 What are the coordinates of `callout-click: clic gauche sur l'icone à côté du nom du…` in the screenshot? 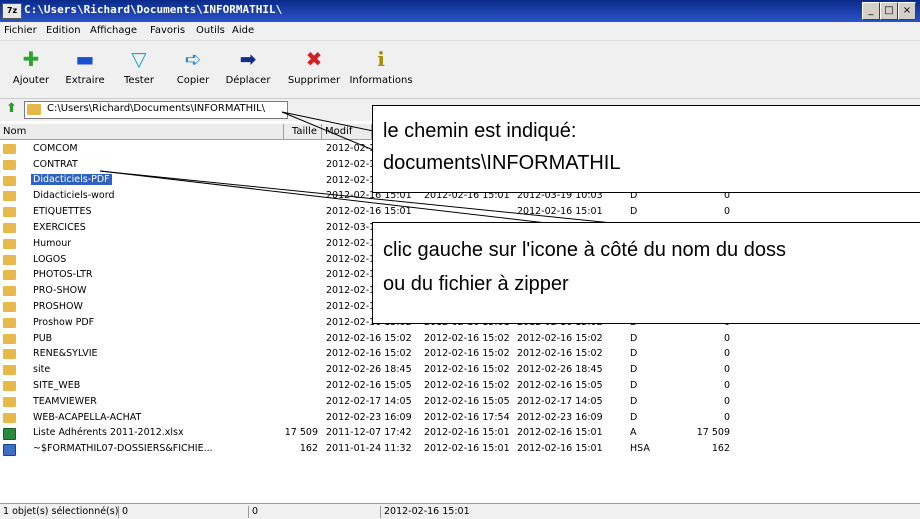 It's located at (646, 273).